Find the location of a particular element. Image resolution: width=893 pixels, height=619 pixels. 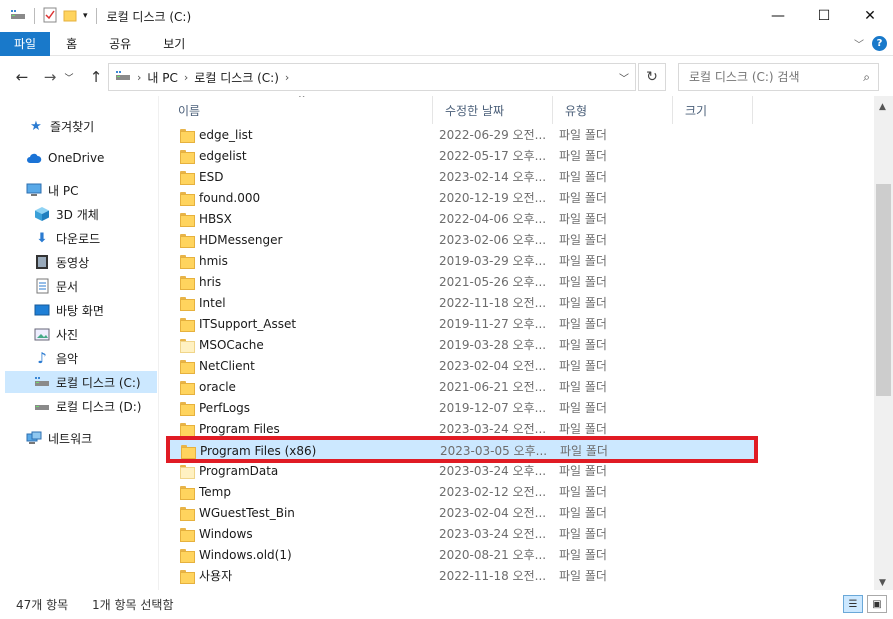

nav-item-onedrive: OneDrive is located at coordinates (65, 158).